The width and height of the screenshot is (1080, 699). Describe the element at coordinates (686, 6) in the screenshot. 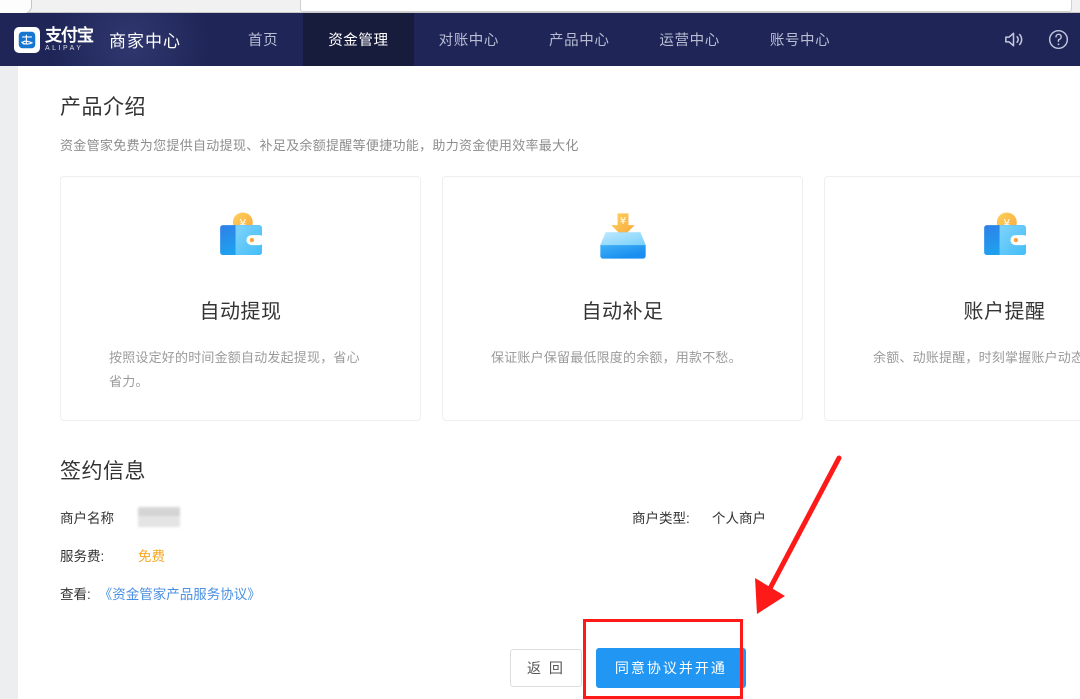

I see `browser-url-bar` at that location.